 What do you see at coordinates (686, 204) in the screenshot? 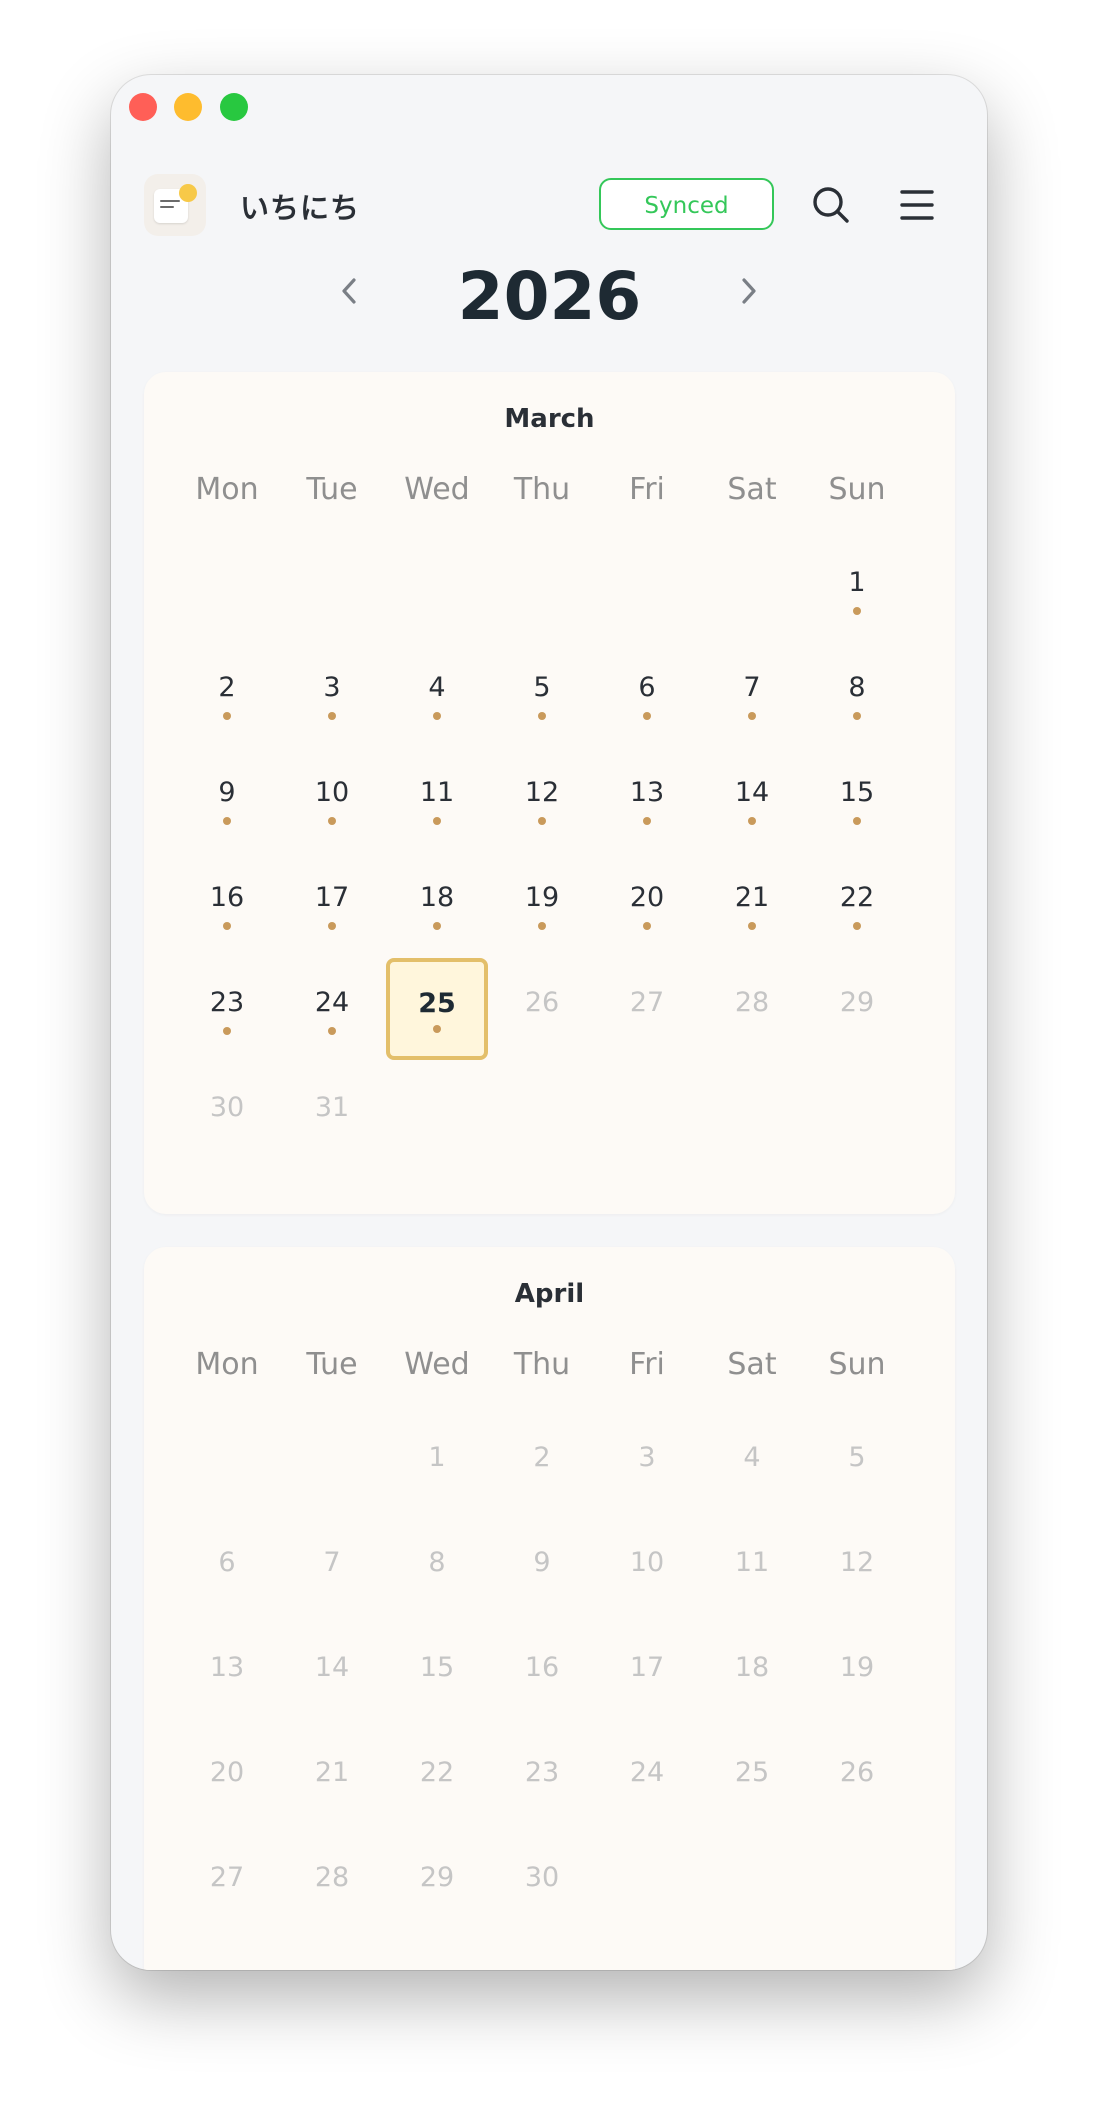
I see `sync-status-button: Synced` at bounding box center [686, 204].